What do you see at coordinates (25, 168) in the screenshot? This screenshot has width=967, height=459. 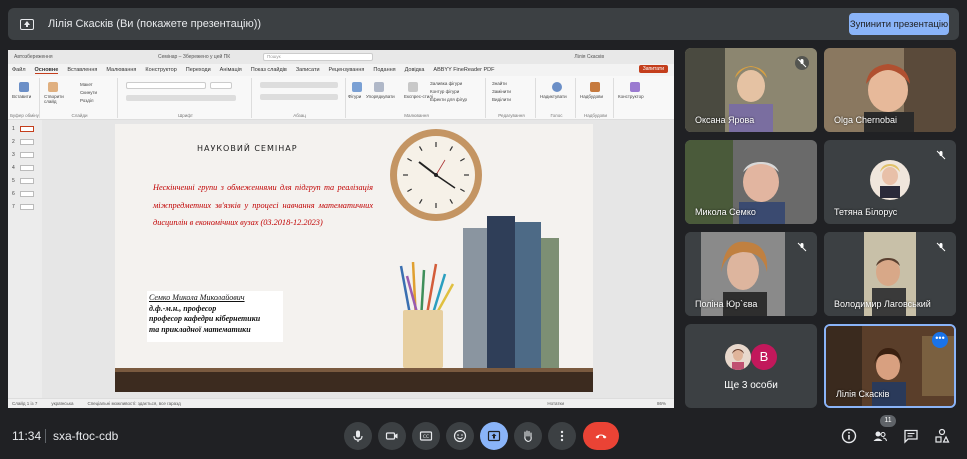 I see `slide-thumbnail: 4` at bounding box center [25, 168].